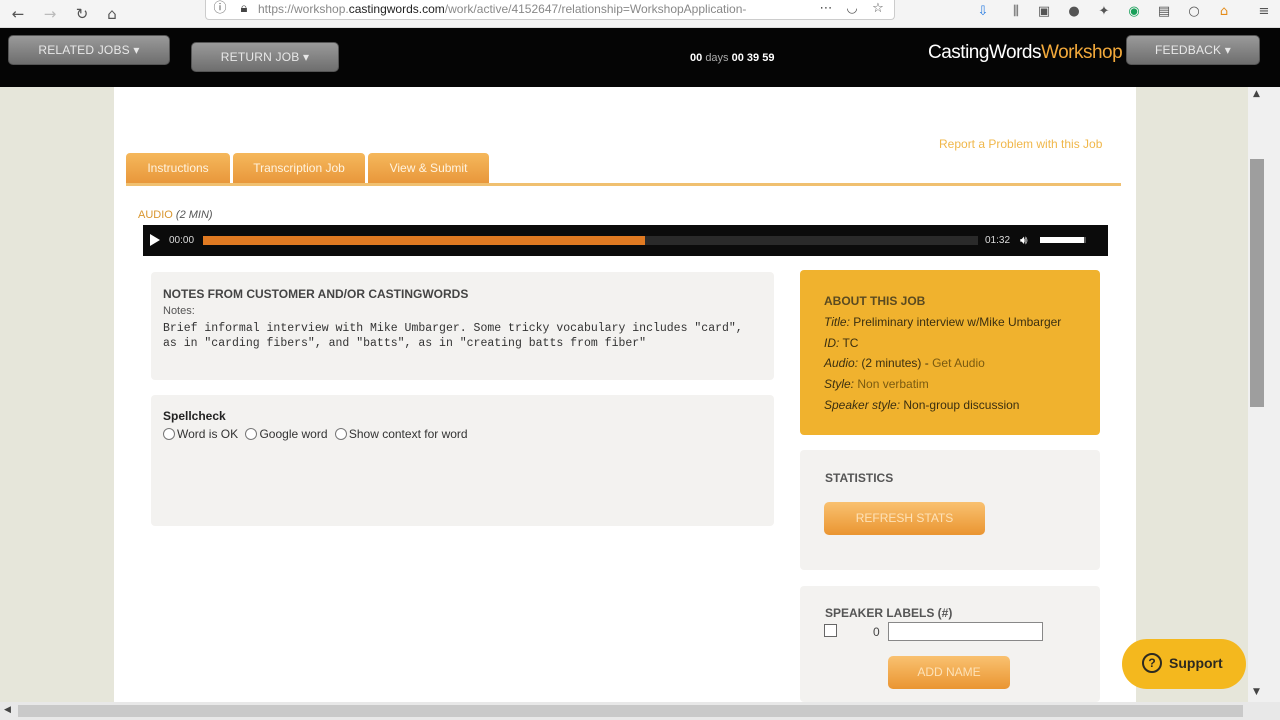 The height and width of the screenshot is (720, 1280). Describe the element at coordinates (1193, 50) in the screenshot. I see `feedback-button: FEEDBACK ▾` at that location.